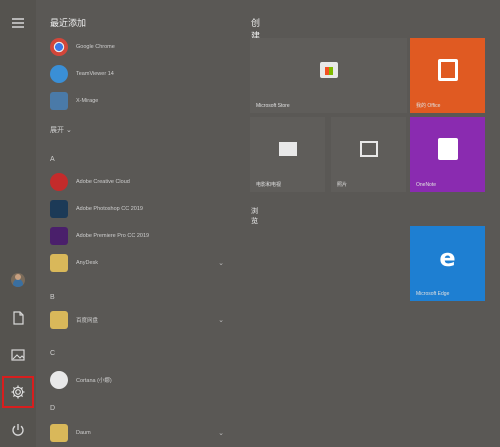  I want to click on list-item: 百度网盘 ⌄, so click(140, 320).